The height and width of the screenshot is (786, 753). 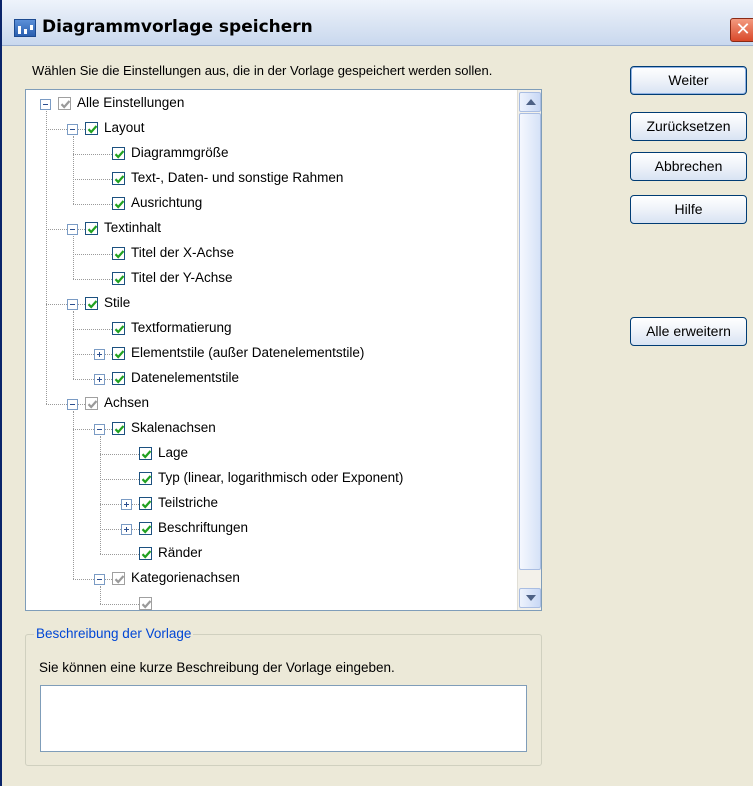 What do you see at coordinates (177, 27) in the screenshot?
I see `window-title: Diagrammvorlage speichern` at bounding box center [177, 27].